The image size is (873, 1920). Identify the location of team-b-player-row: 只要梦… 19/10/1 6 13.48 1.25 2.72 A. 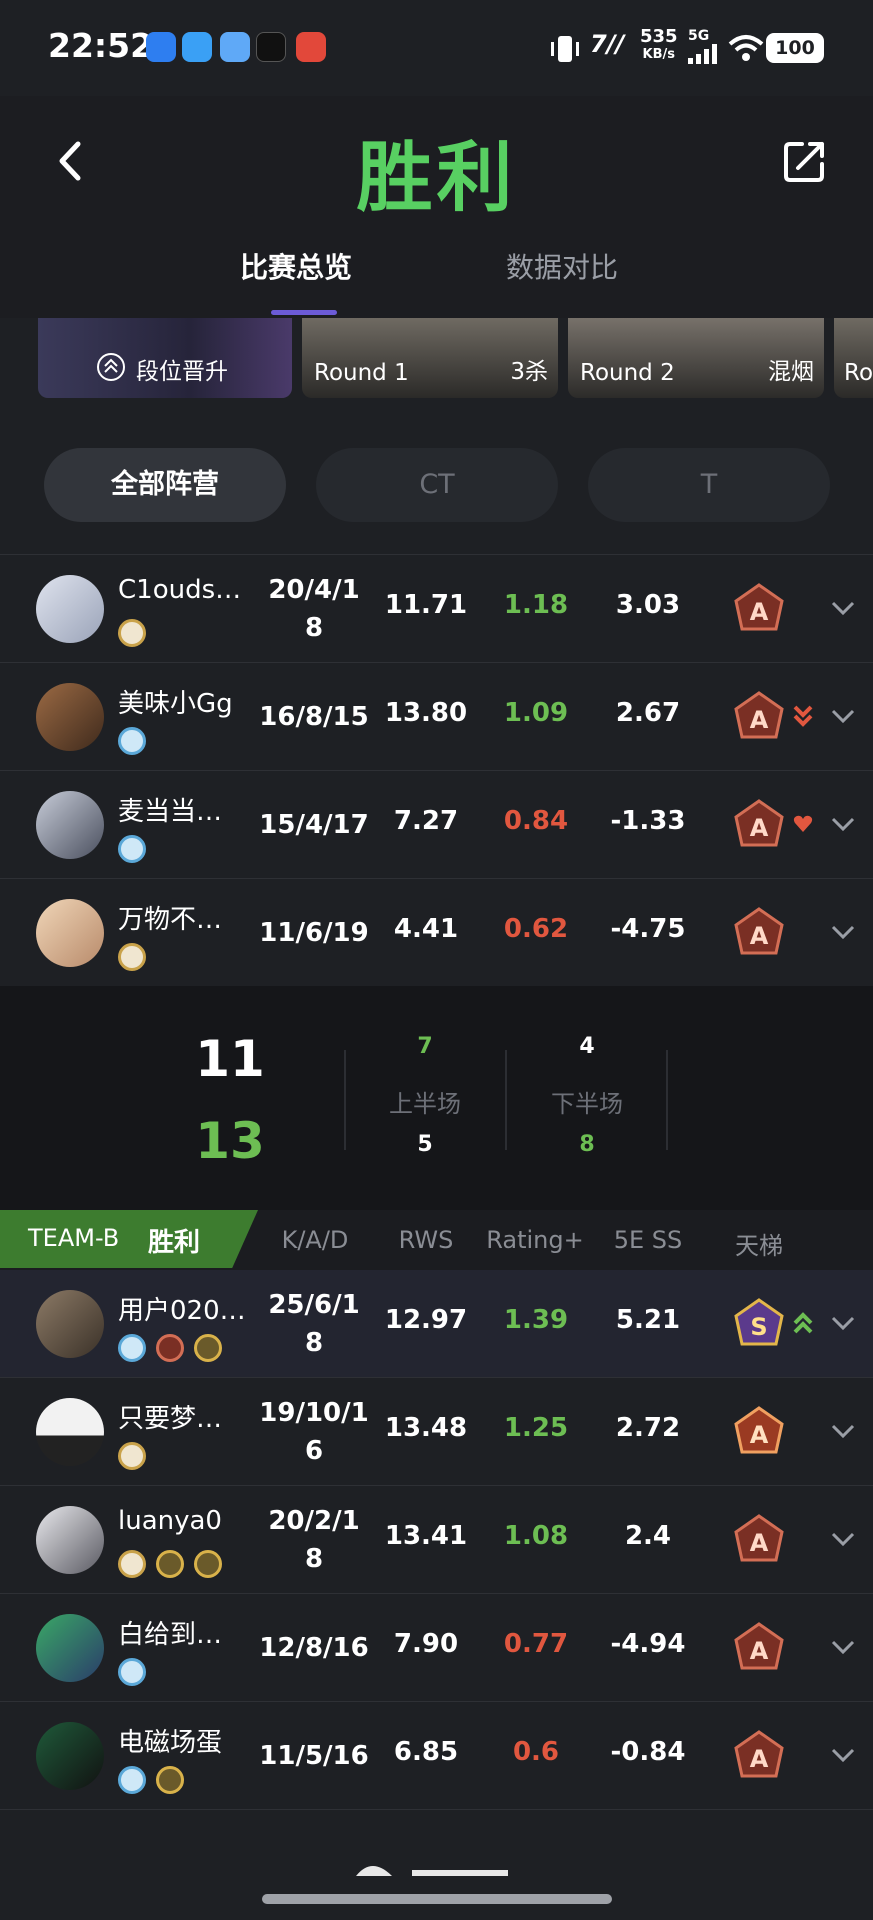
(436, 1432).